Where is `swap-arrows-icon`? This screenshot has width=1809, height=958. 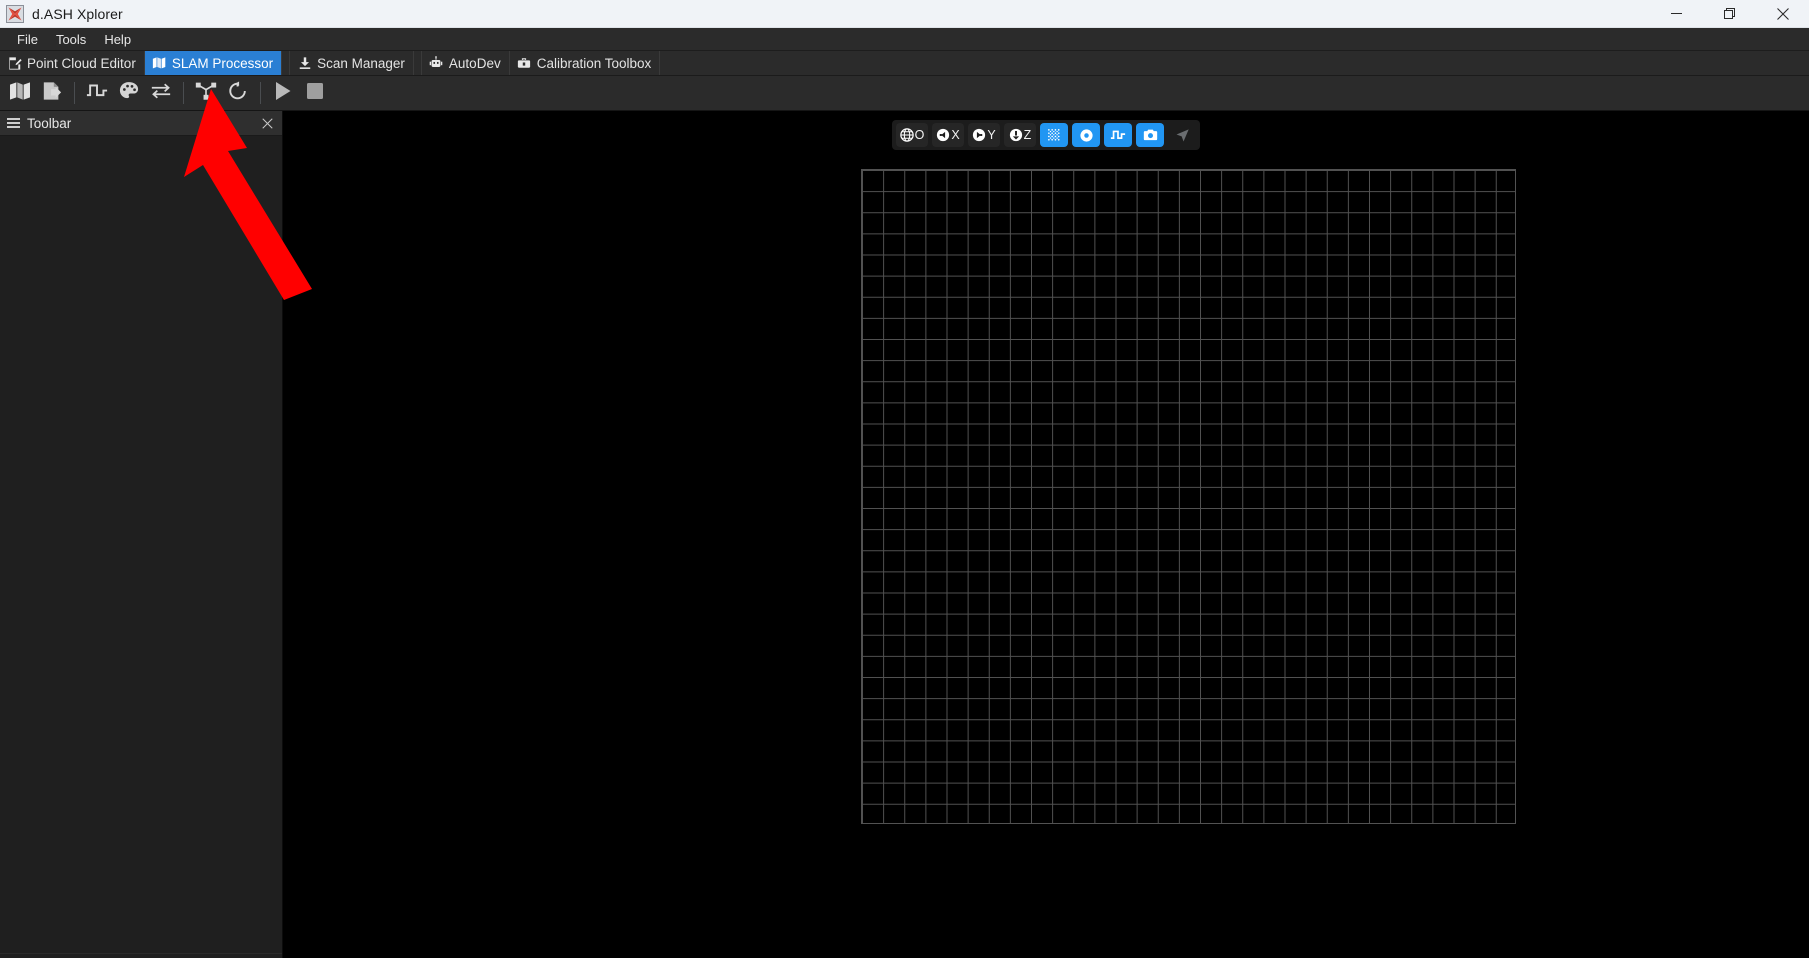
swap-arrows-icon is located at coordinates (161, 93).